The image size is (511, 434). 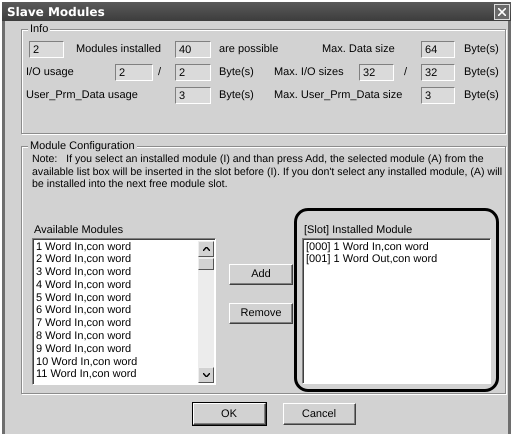 I want to click on note-text: Note: If you select an installed module (I) and than press Add, the selected module (A) from the available list box will be inserted in the slot before (I). If you don't select any installed module, (A) will be installed into the next free module slot., so click(x=268, y=171).